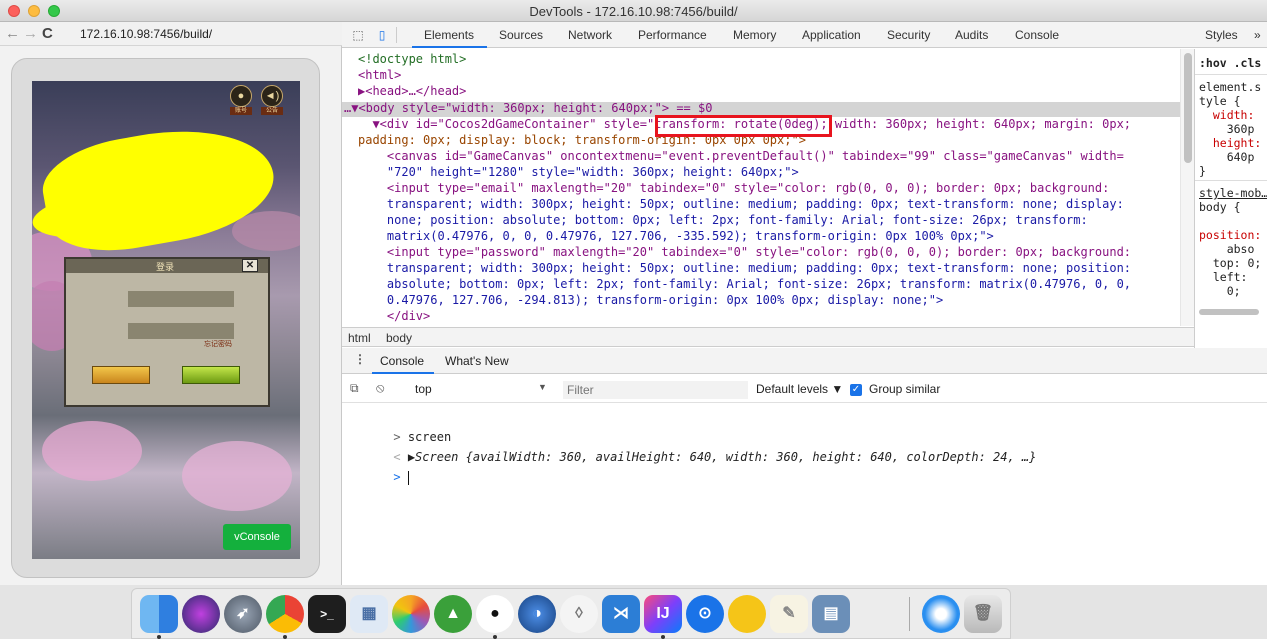 This screenshot has height=639, width=1267. Describe the element at coordinates (380, 388) in the screenshot. I see `clear-console-icon: ⦸` at that location.